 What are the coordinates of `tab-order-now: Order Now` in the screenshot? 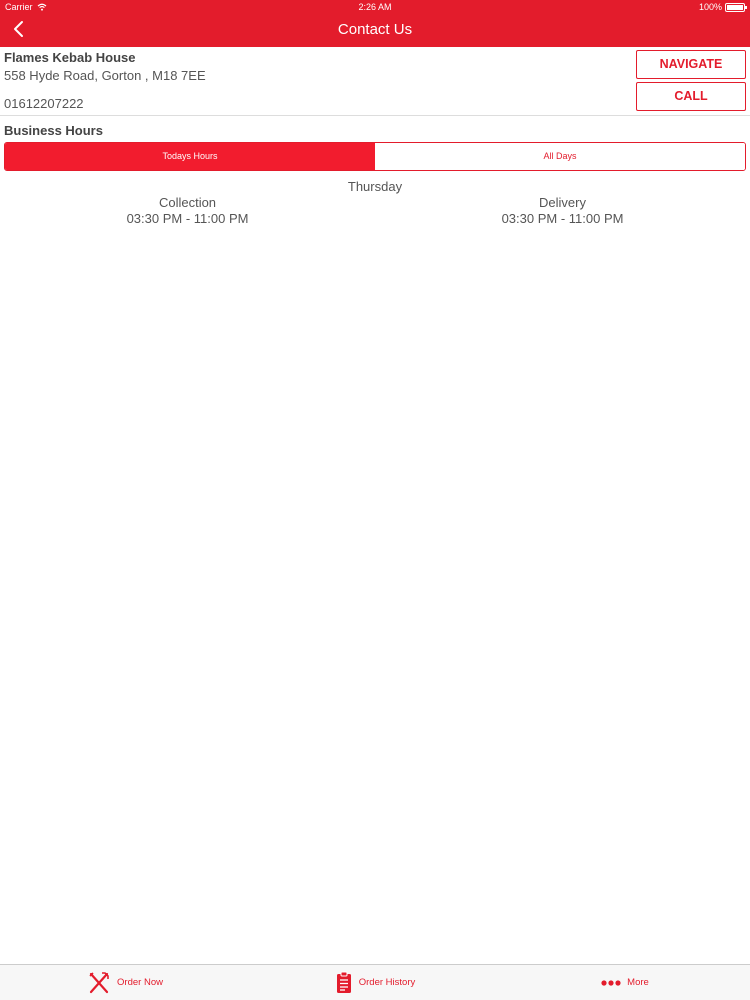 It's located at (125, 982).